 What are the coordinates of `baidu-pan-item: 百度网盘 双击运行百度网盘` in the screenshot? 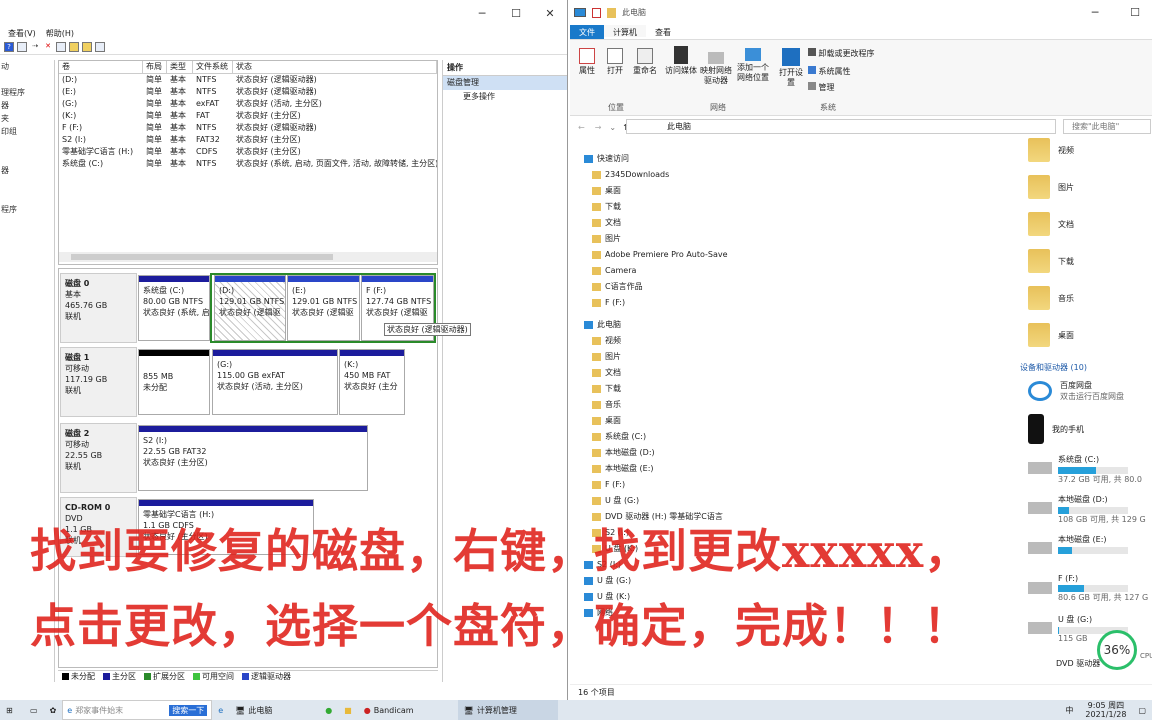 It's located at (1076, 391).